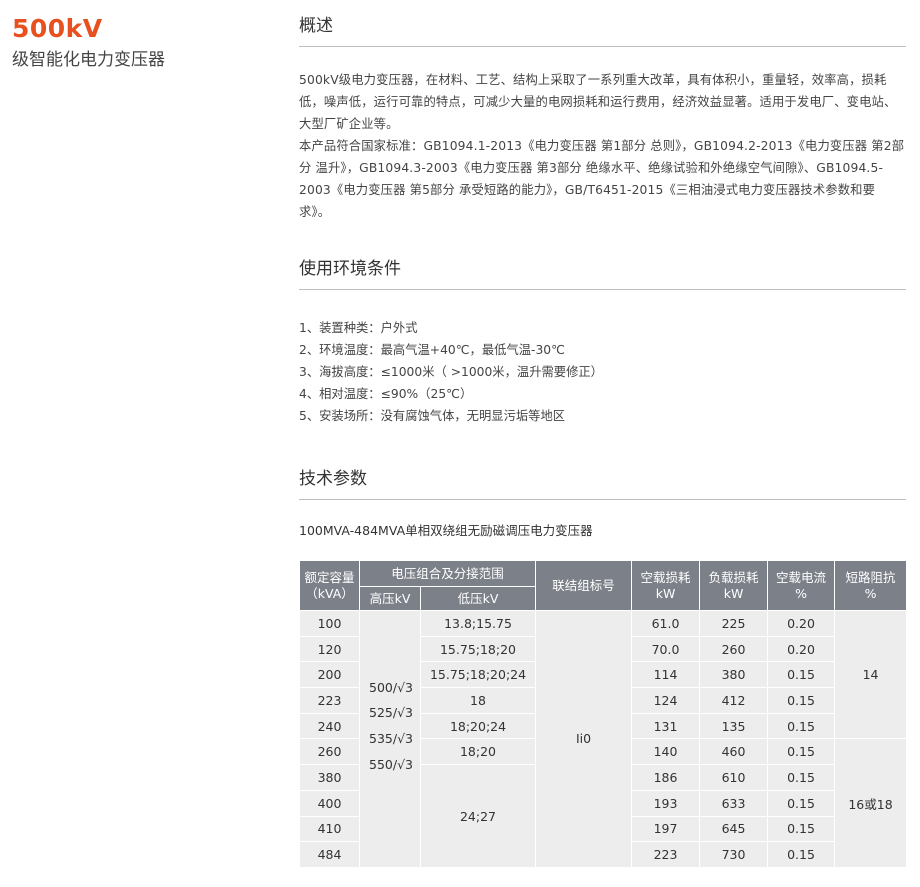 This screenshot has width=920, height=887. Describe the element at coordinates (478, 816) in the screenshot. I see `cell-lv: 24;27` at that location.